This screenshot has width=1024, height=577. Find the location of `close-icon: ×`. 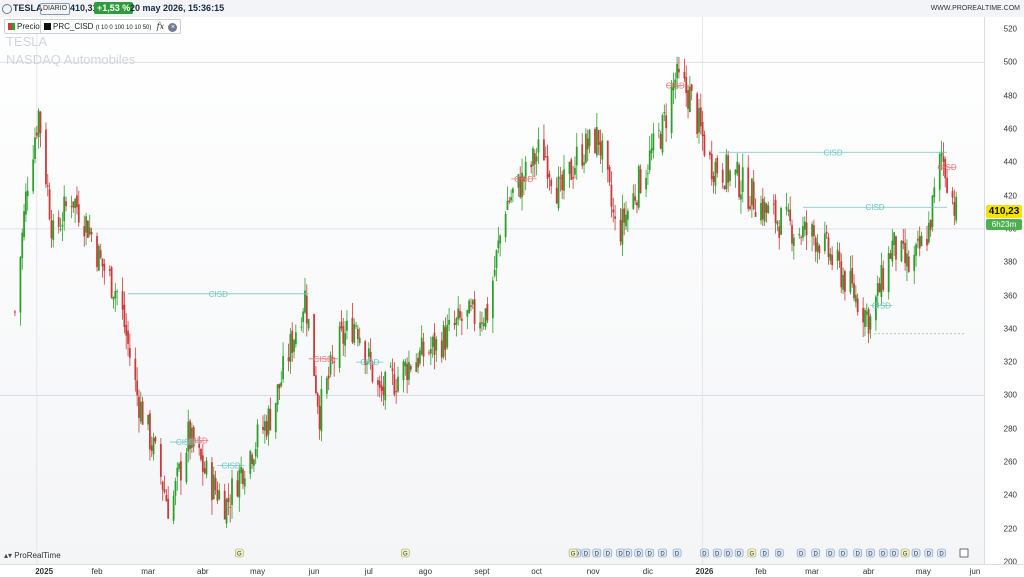

close-icon: × is located at coordinates (173, 27).